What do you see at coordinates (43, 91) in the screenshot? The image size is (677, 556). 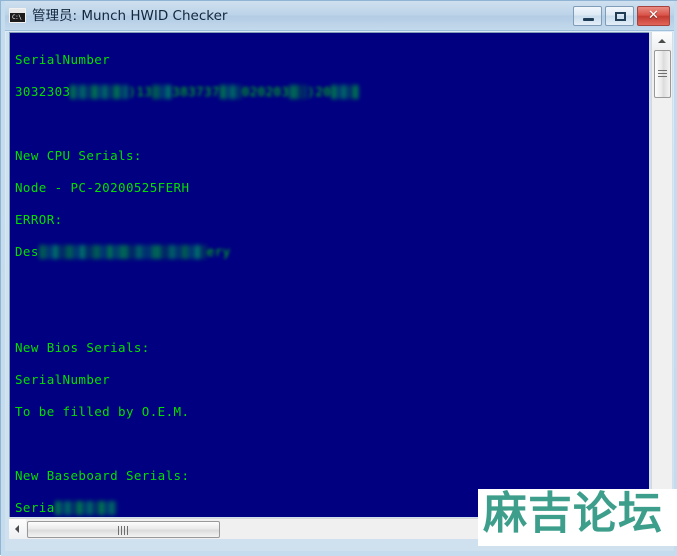 I see `cpu-serial-values: 3032303` at bounding box center [43, 91].